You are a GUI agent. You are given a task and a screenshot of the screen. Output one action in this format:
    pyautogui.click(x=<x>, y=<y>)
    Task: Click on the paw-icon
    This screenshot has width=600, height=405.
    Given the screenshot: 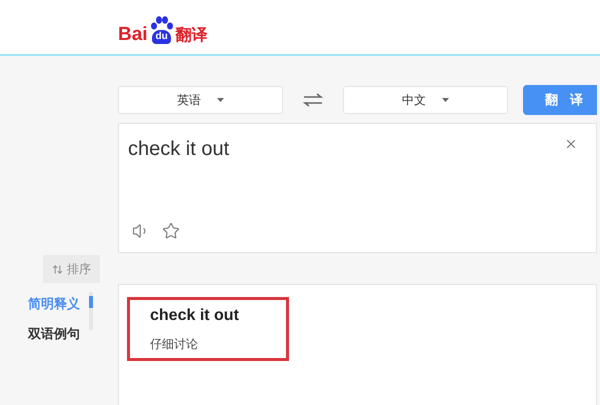 What is the action you would take?
    pyautogui.click(x=162, y=23)
    